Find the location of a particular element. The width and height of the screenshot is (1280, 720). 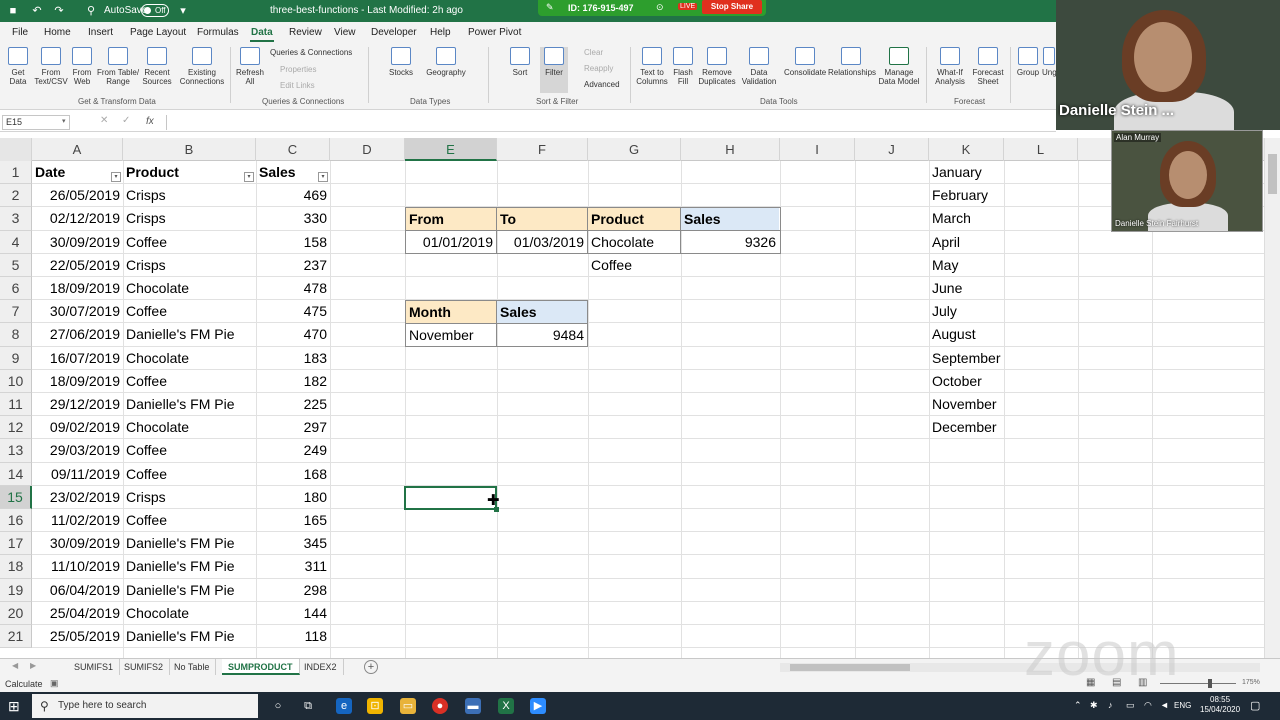

sales-cell: 158 is located at coordinates (293, 242).